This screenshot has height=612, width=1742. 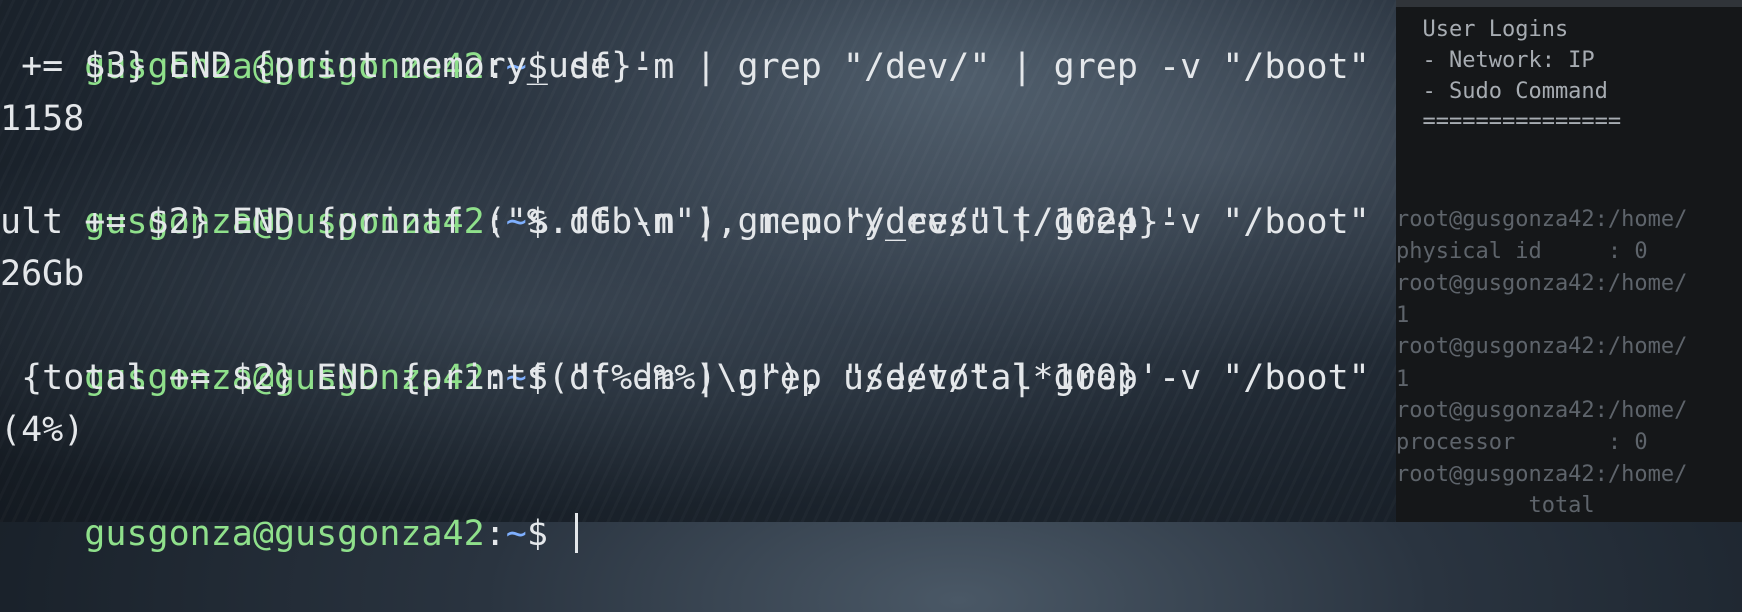 I want to click on panel-title-bar, so click(x=1569, y=3).